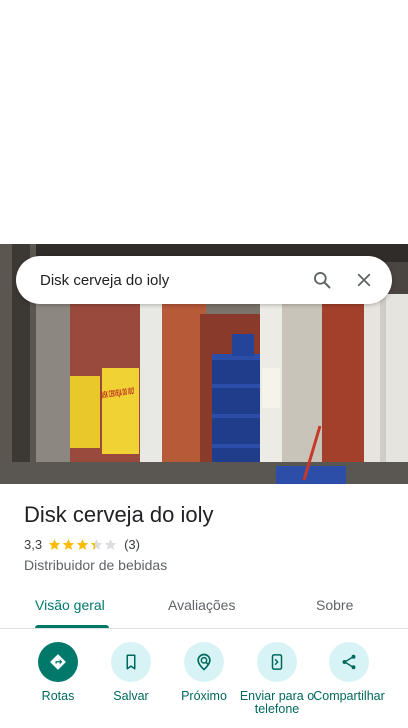  What do you see at coordinates (96, 565) in the screenshot?
I see `place-category: Distribuidor de bebidas` at bounding box center [96, 565].